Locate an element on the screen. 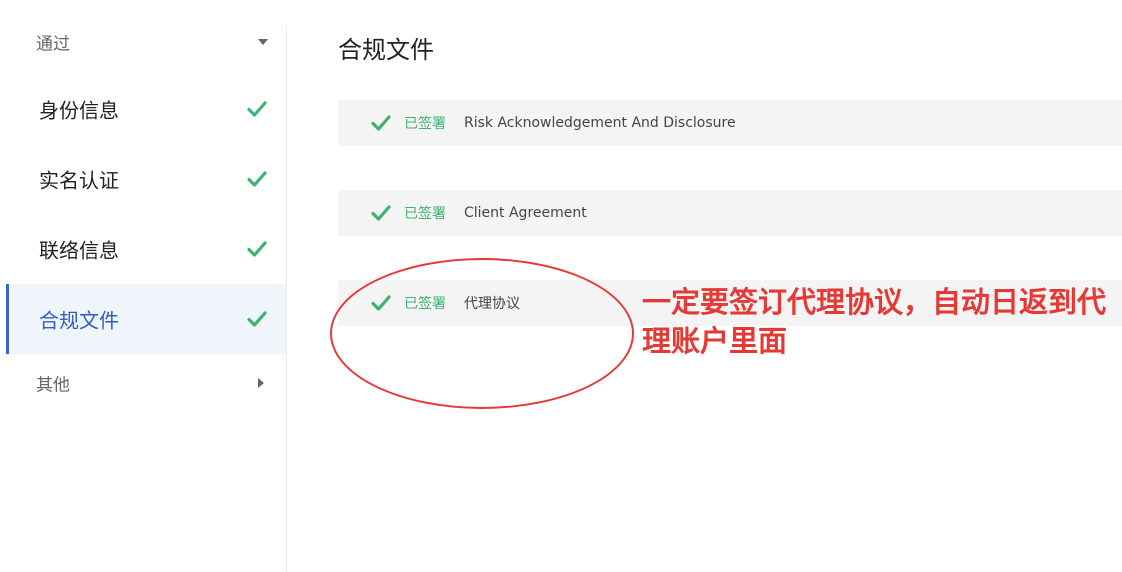 This screenshot has width=1122, height=572. sidebar-item-compliance: 合规文件 is located at coordinates (146, 319).